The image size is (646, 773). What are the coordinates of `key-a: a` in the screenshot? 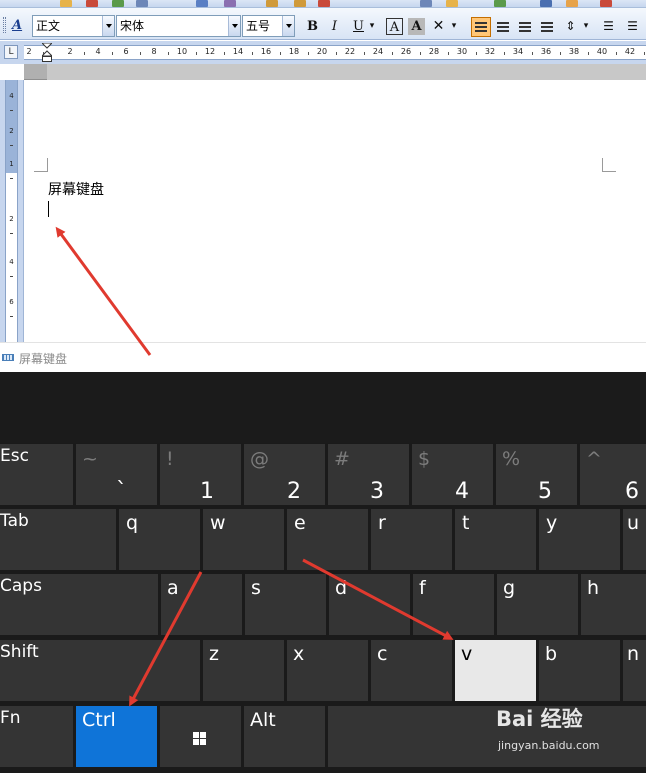 It's located at (201, 604).